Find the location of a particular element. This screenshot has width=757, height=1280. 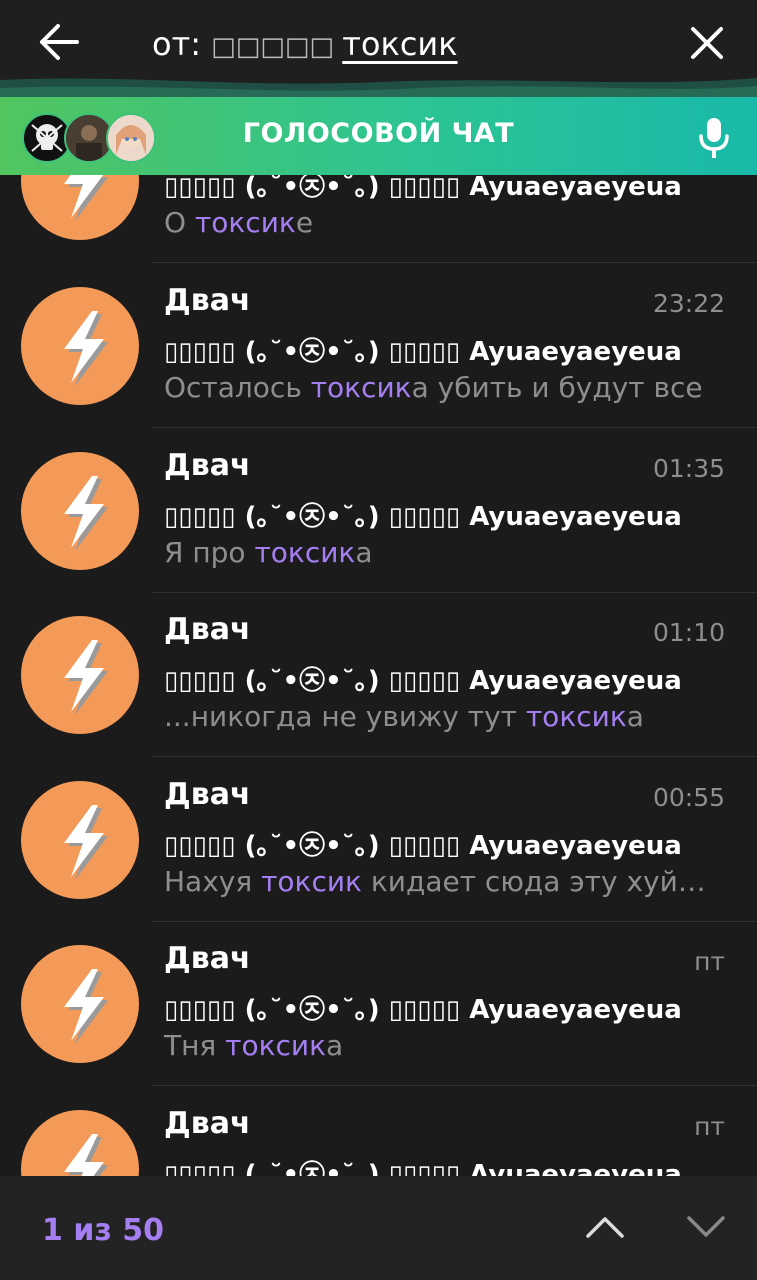

message-snippet: Тня токсика is located at coordinates (254, 1045).